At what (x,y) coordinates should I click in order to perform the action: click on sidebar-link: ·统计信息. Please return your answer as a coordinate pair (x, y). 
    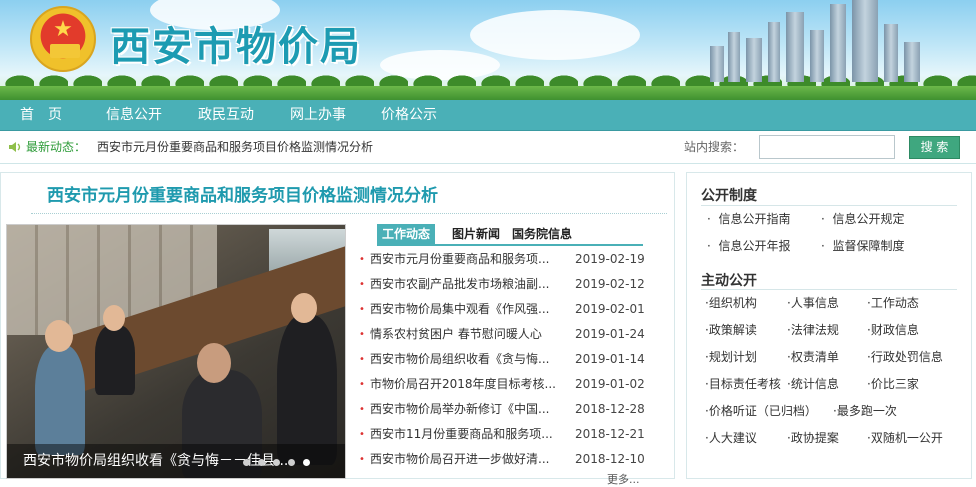
    Looking at the image, I should click on (813, 383).